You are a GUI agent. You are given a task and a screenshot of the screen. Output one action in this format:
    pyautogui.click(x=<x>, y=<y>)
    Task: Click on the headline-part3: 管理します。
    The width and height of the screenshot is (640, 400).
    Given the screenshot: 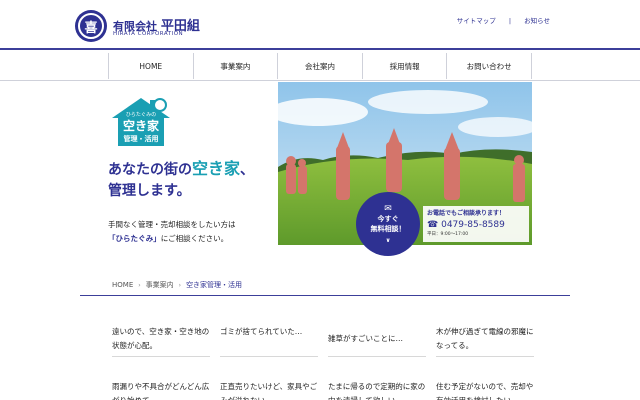 What is the action you would take?
    pyautogui.click(x=149, y=191)
    